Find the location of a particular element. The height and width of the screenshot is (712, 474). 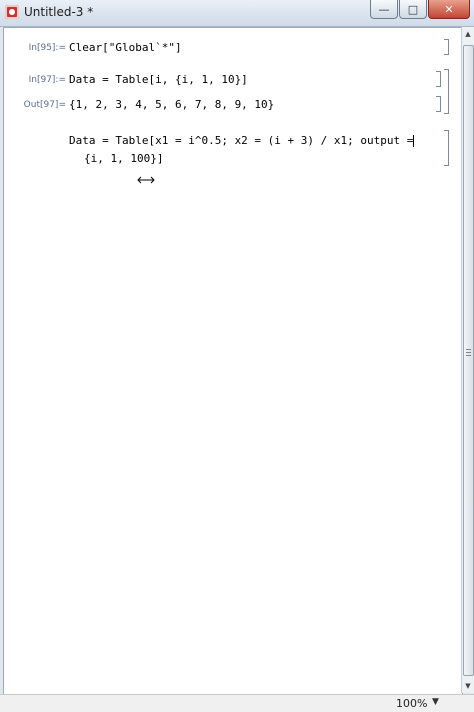

cell-bracket is located at coordinates (446, 47).